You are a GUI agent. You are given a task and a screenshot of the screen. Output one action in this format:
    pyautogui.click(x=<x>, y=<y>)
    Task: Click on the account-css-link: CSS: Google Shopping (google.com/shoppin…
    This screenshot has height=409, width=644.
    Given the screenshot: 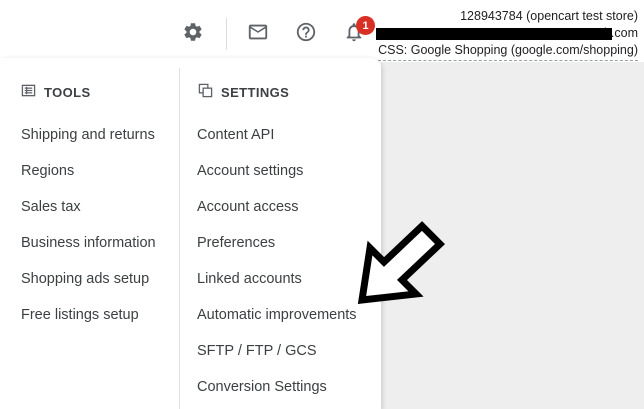 What is the action you would take?
    pyautogui.click(x=508, y=51)
    